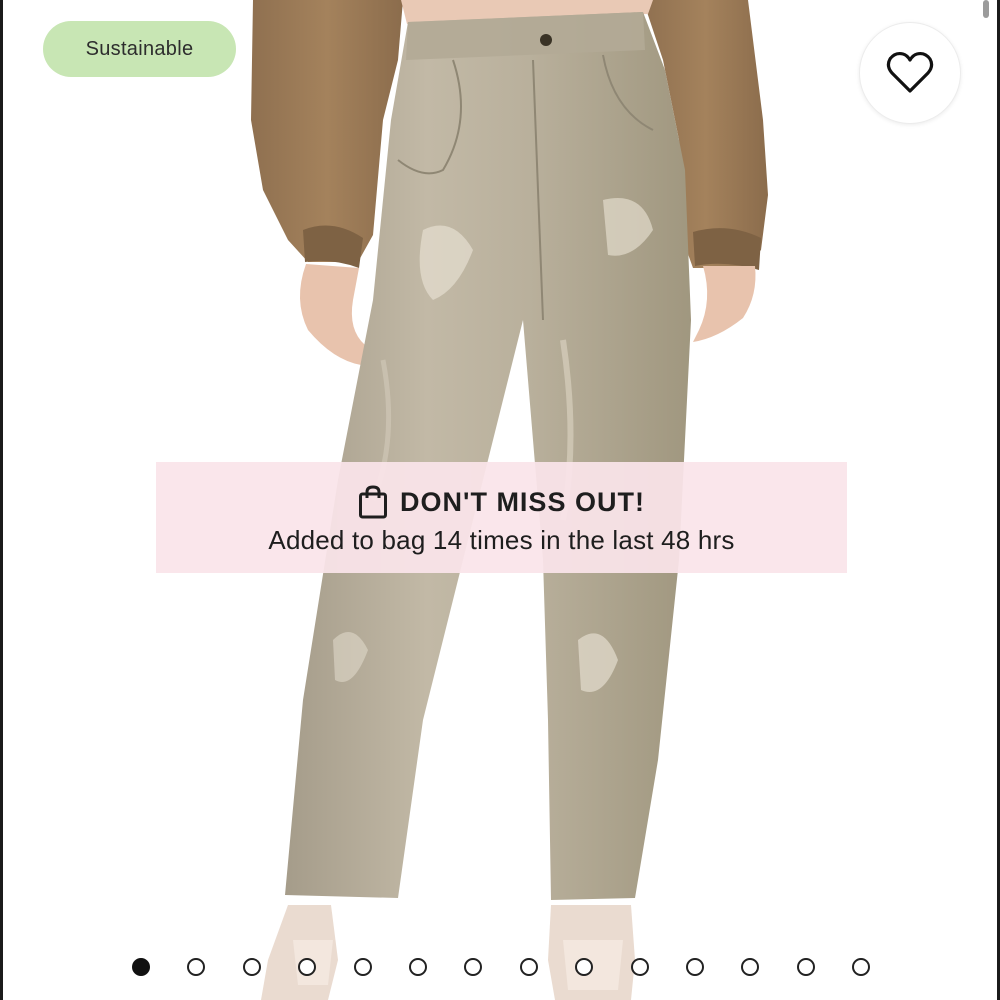 This screenshot has width=1000, height=1000. Describe the element at coordinates (373, 502) in the screenshot. I see `shopping-bag-icon` at that location.